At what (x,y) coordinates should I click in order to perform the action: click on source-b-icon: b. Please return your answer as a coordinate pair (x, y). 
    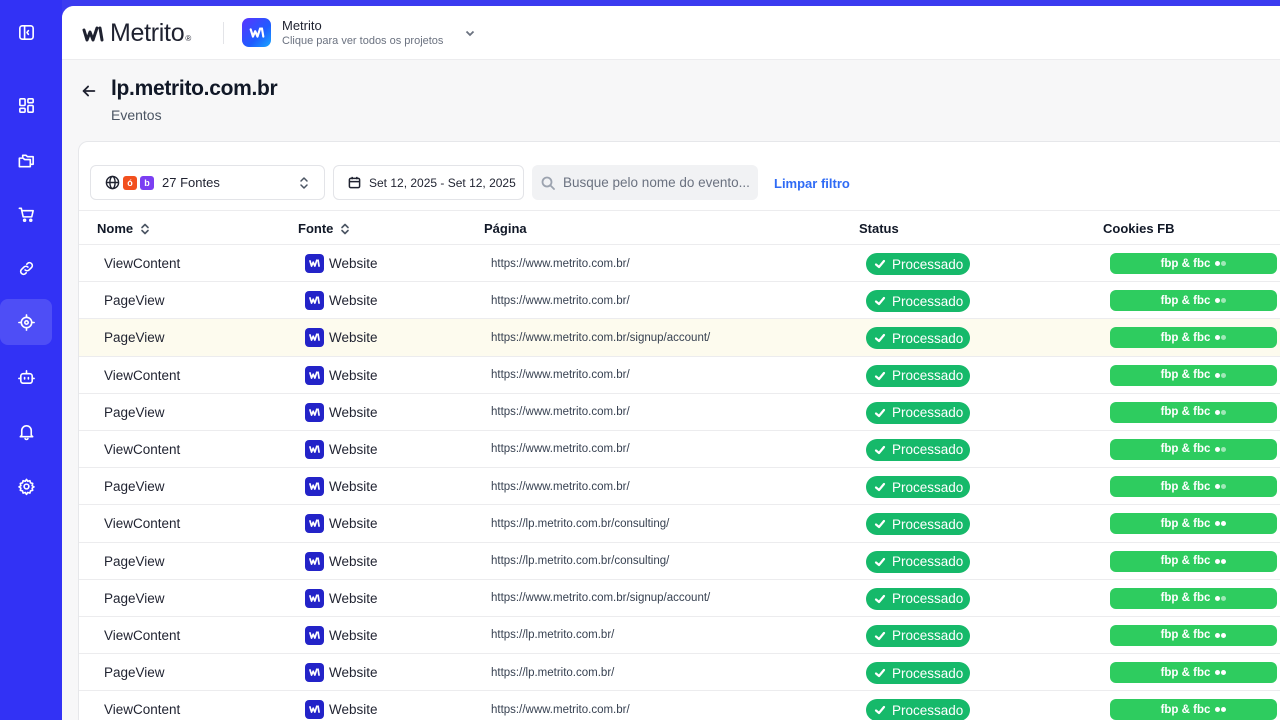
    Looking at the image, I should click on (147, 182).